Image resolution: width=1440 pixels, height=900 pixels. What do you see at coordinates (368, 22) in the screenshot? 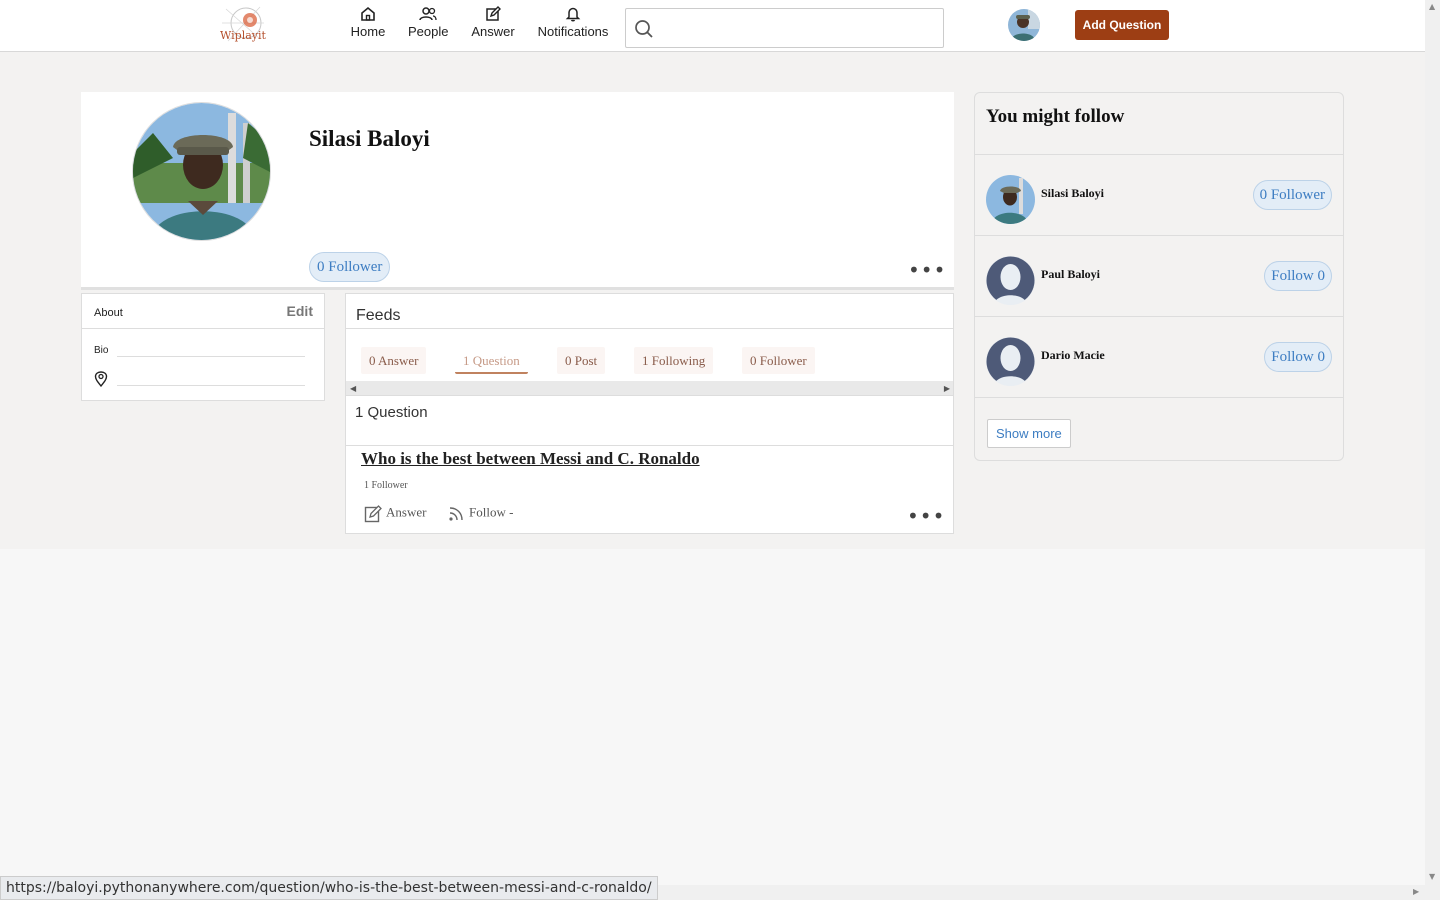
I see `nav-home: Home` at bounding box center [368, 22].